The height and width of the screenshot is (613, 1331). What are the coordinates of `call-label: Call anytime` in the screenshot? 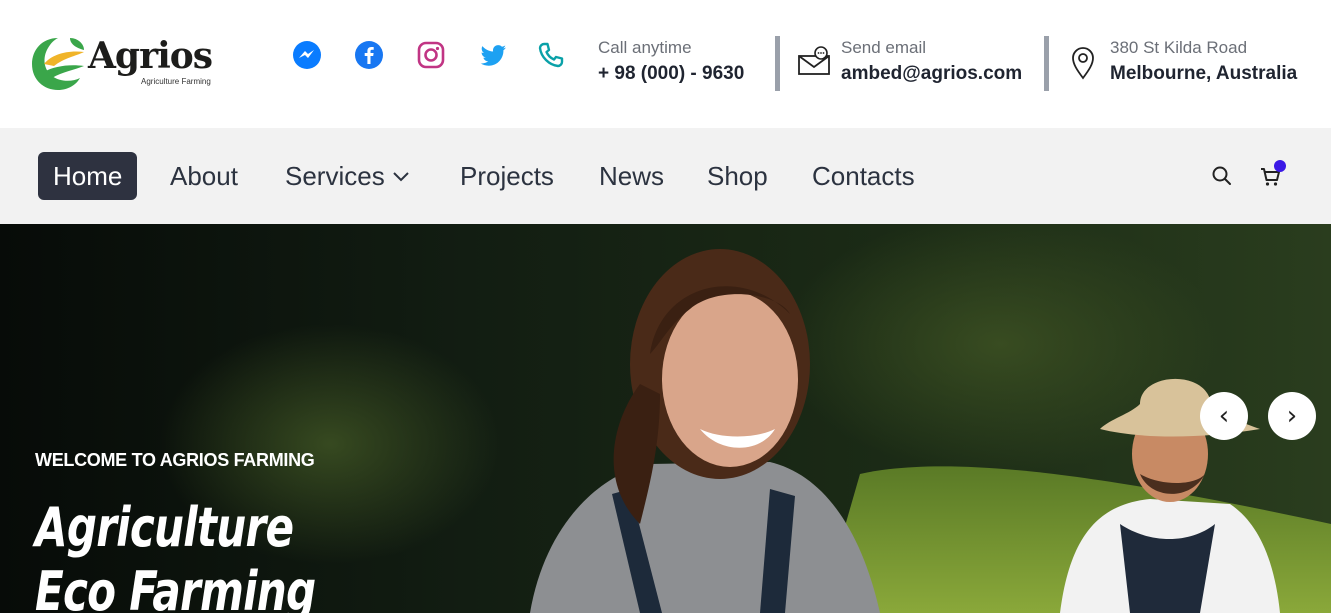 It's located at (671, 48).